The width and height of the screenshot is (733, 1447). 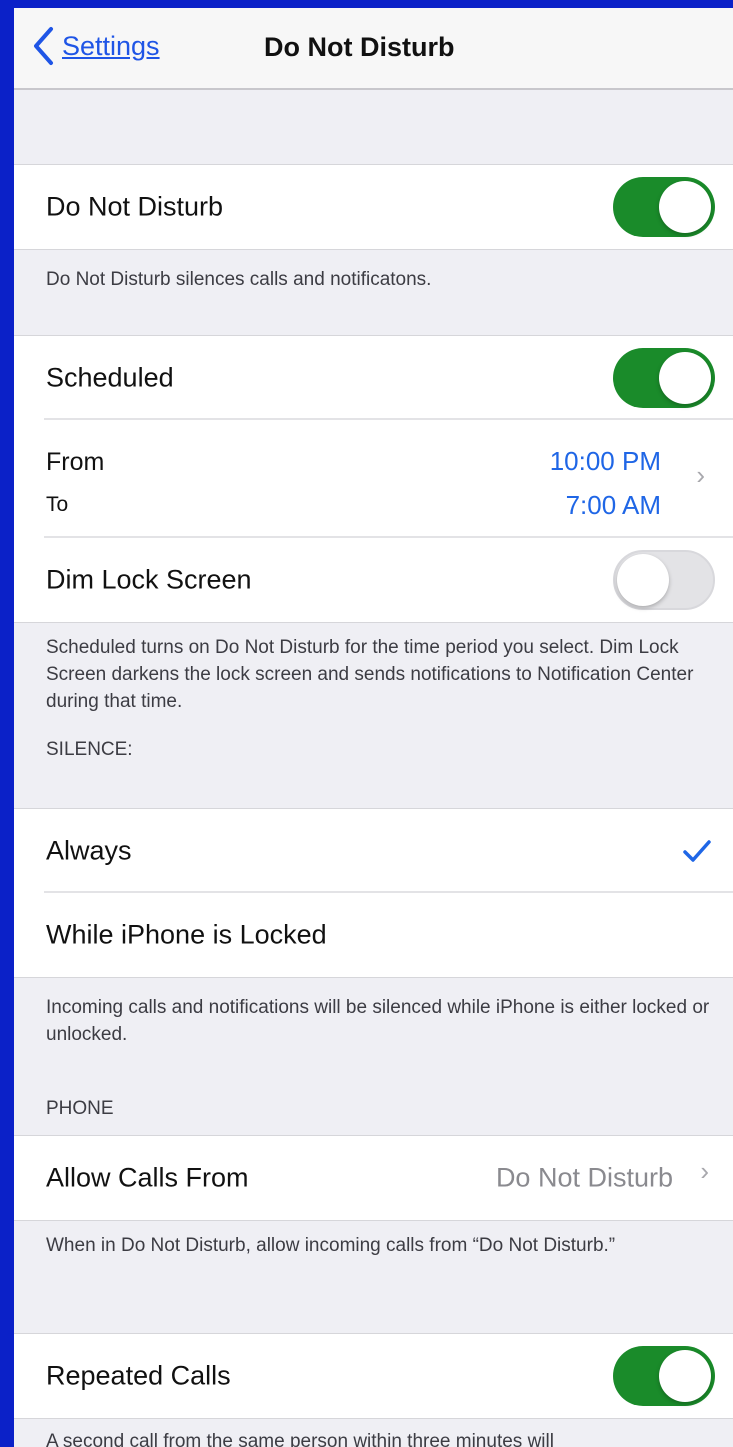 What do you see at coordinates (138, 1375) in the screenshot?
I see `repeated-calls-label: Repeated Calls` at bounding box center [138, 1375].